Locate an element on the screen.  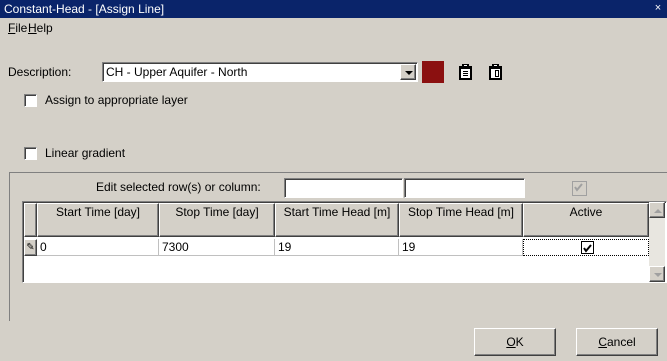
clipboard-copy-icon is located at coordinates (465, 72).